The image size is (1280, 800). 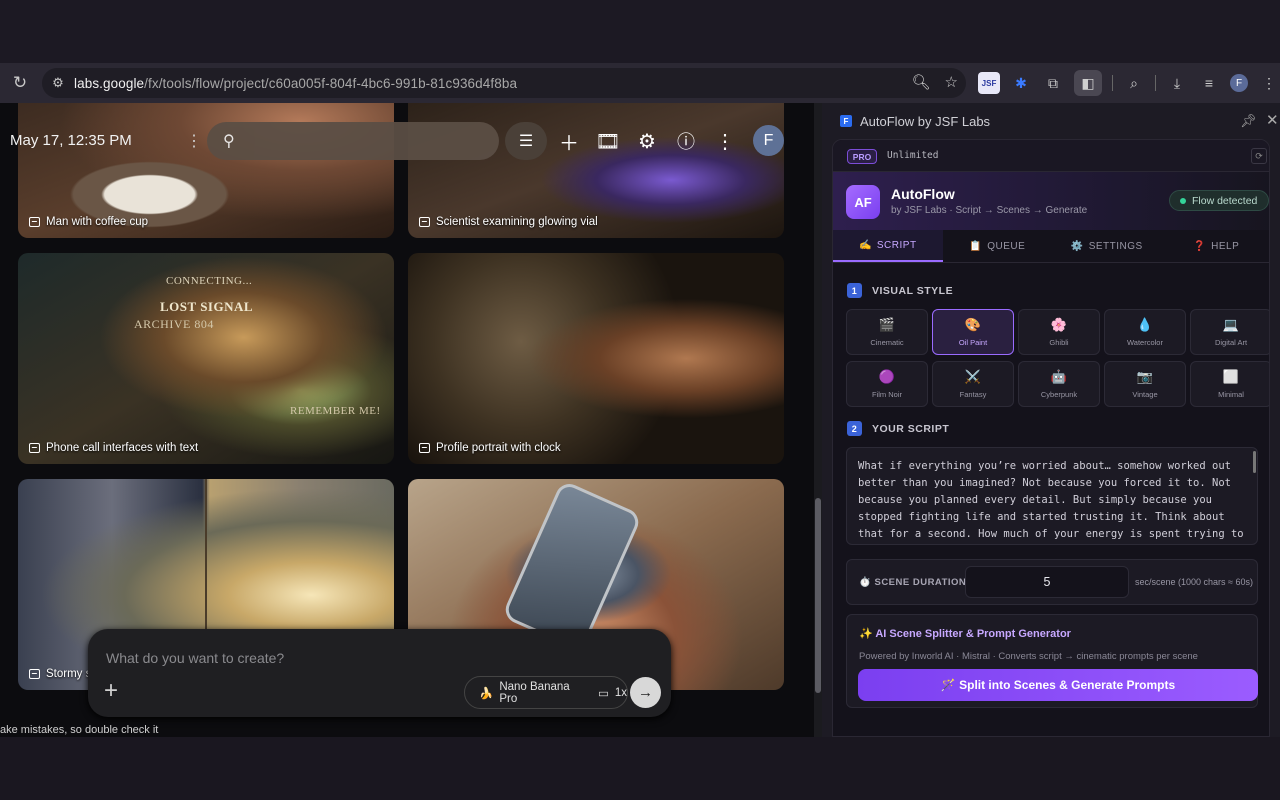 What do you see at coordinates (1047, 582) in the screenshot?
I see `scene-duration-input: 5` at bounding box center [1047, 582].